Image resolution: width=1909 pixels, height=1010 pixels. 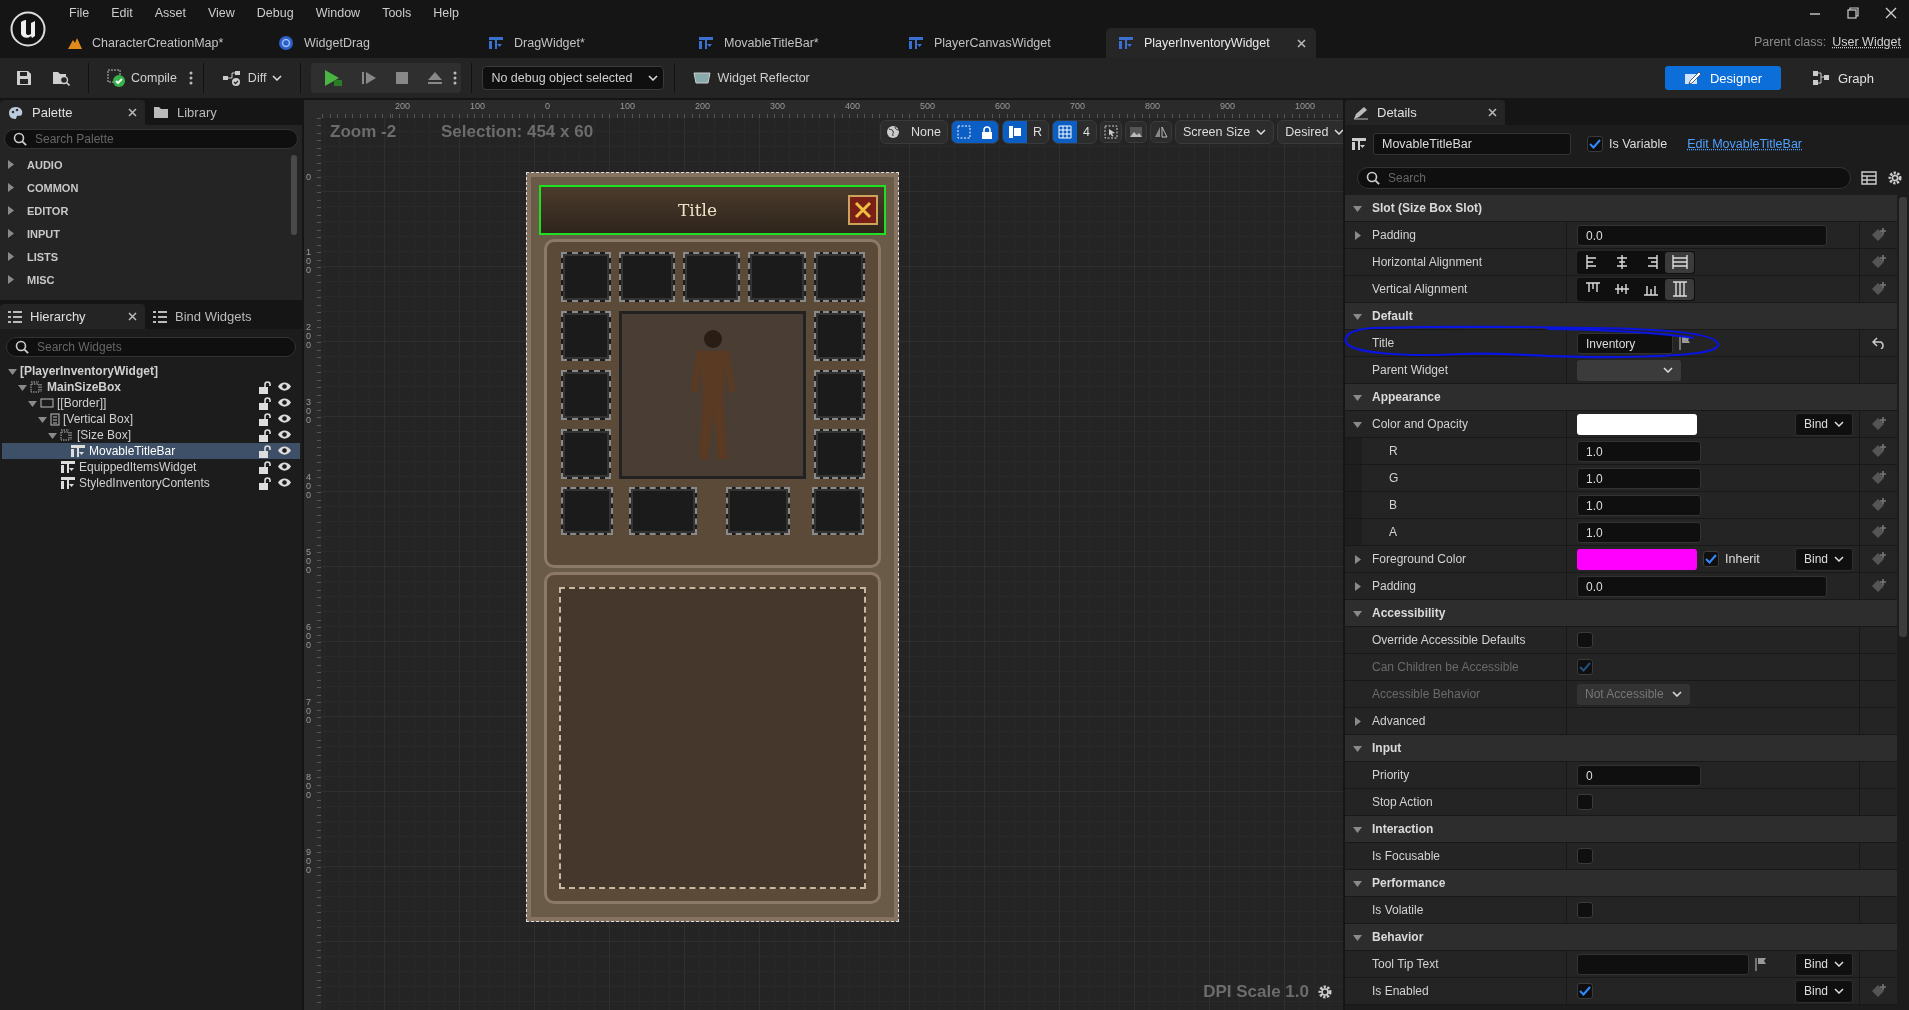 What do you see at coordinates (1472, 144) in the screenshot?
I see `name-field: MovableTitleBar` at bounding box center [1472, 144].